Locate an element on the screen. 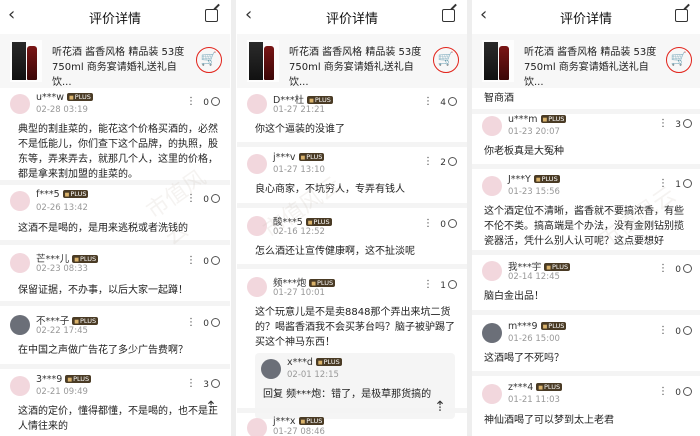 The image size is (700, 436). username: m***9 is located at coordinates (523, 326).